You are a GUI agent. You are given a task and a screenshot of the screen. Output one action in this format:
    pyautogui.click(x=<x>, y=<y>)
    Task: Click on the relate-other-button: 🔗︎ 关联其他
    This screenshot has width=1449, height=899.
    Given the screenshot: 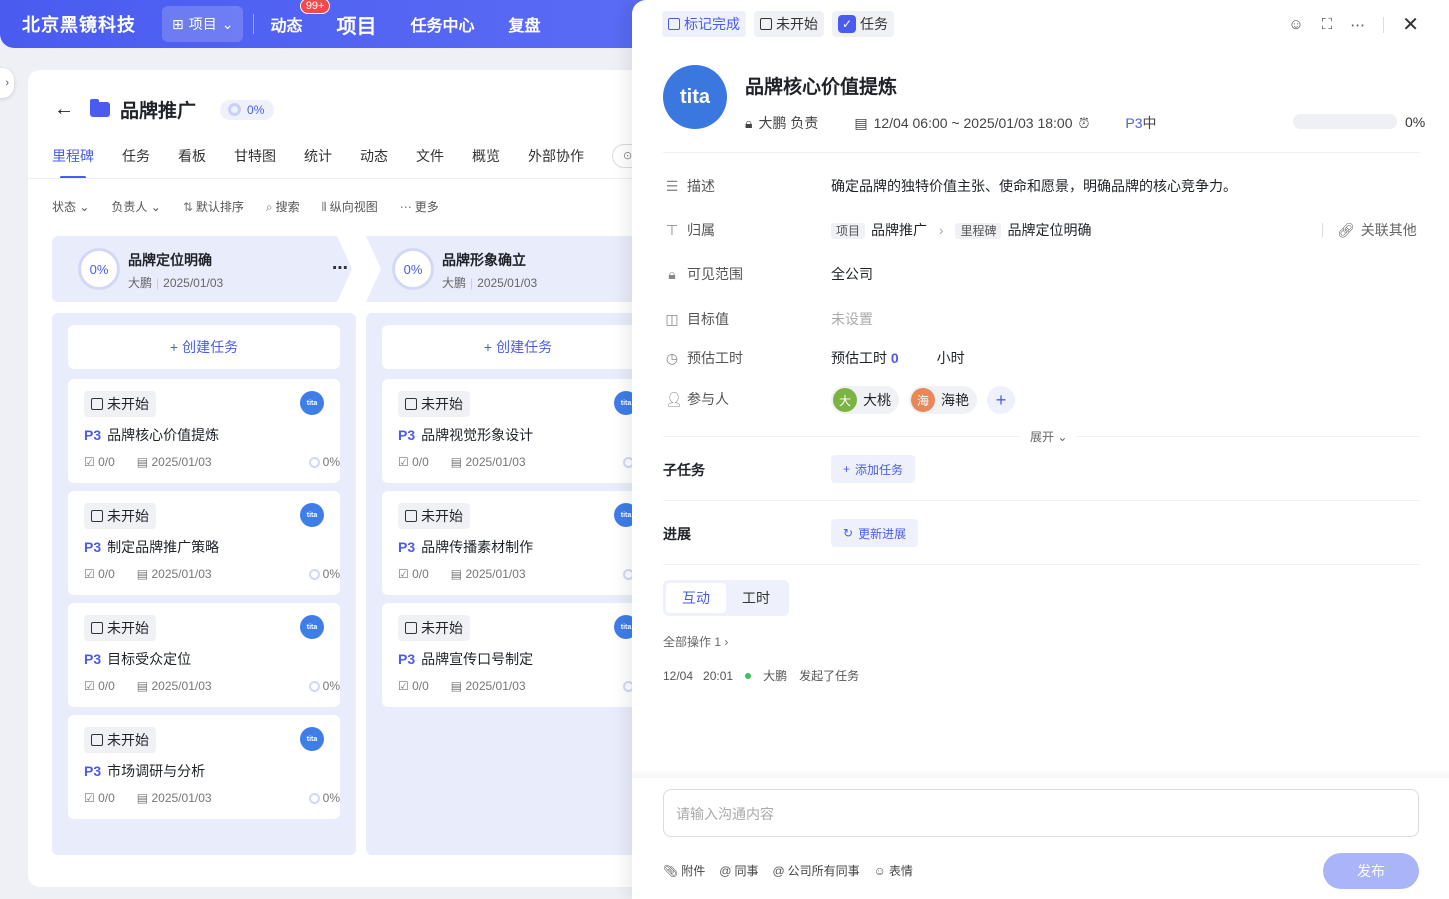 What is the action you would take?
    pyautogui.click(x=1369, y=230)
    